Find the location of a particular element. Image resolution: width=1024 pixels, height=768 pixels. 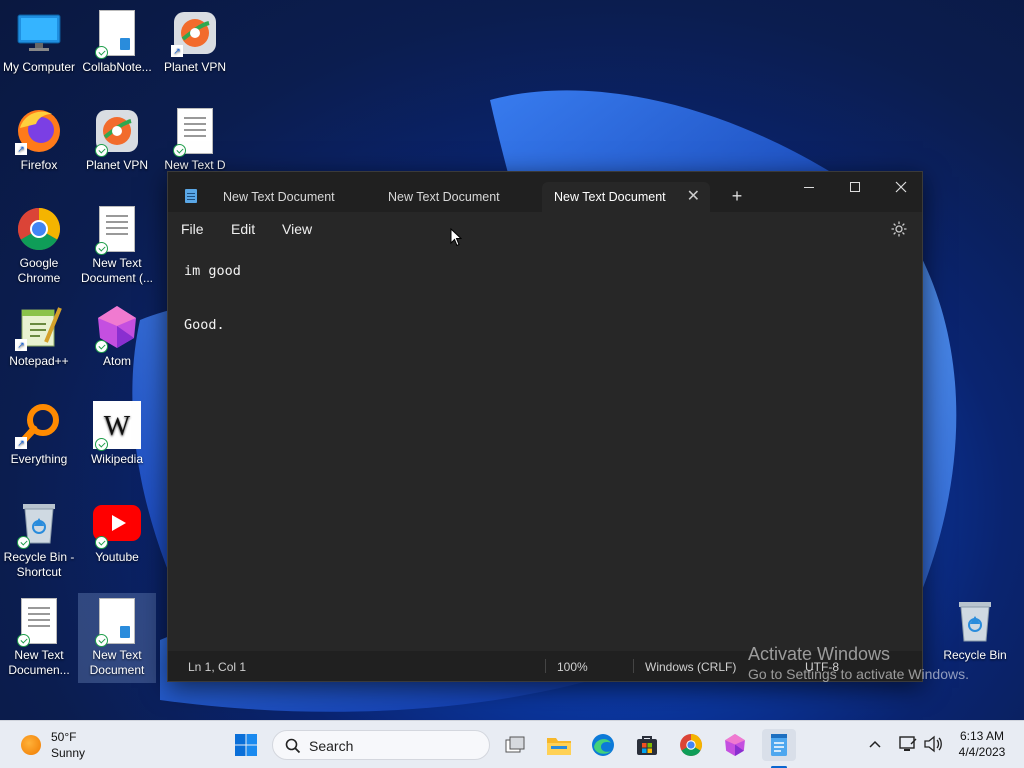

taskbar-search: Search is located at coordinates (381, 745).